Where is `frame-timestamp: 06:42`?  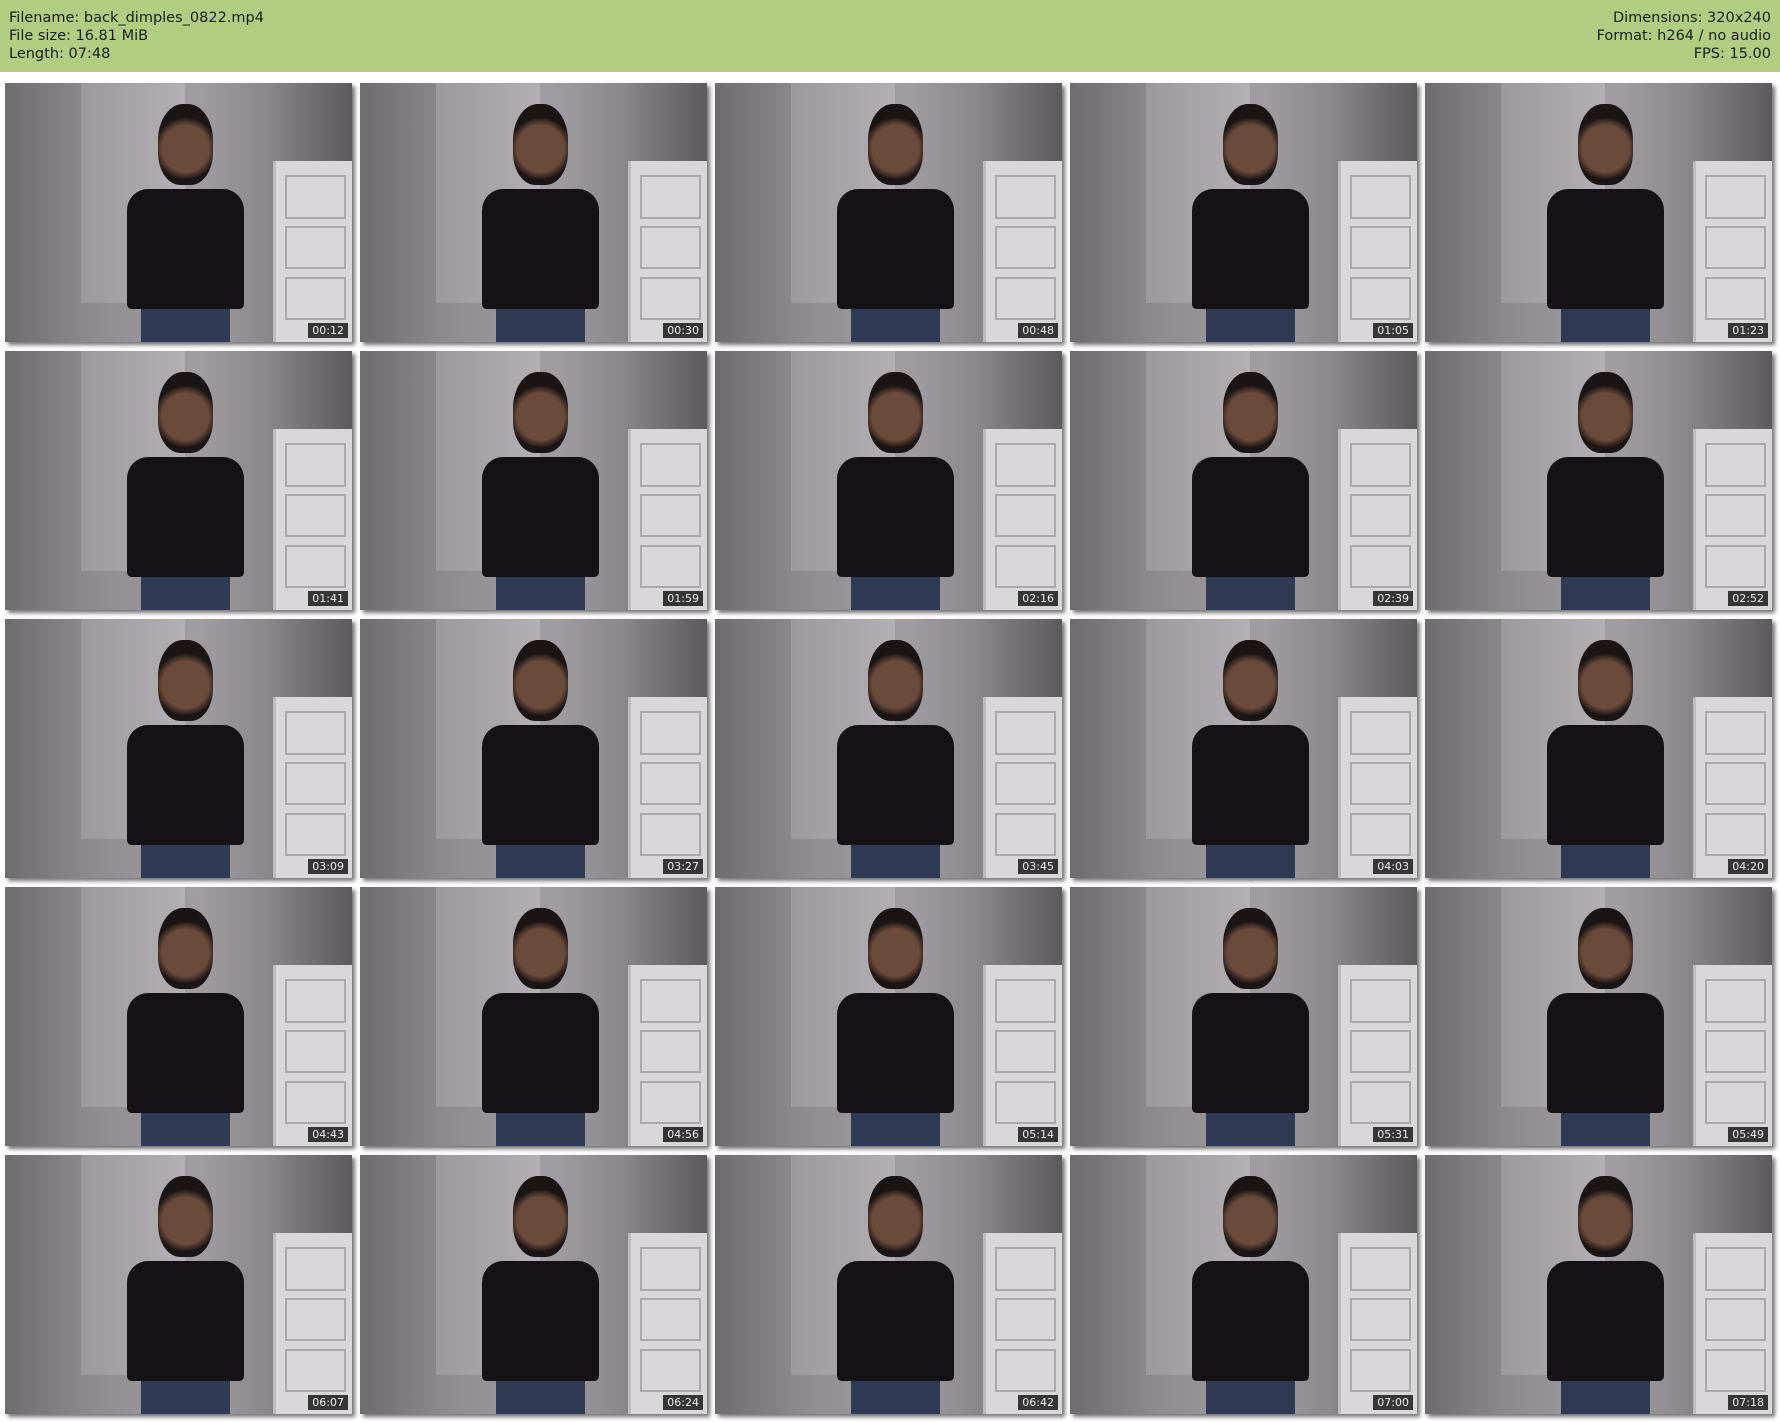
frame-timestamp: 06:42 is located at coordinates (1038, 1402).